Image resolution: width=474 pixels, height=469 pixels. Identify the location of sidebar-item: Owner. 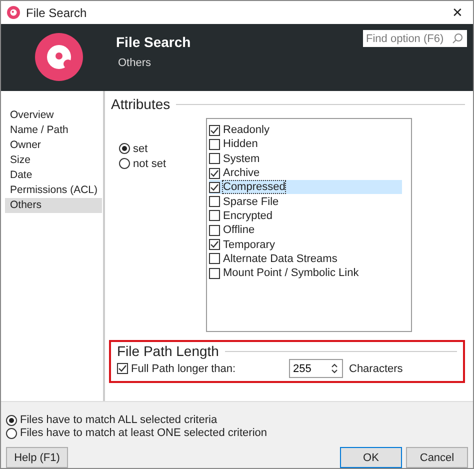
(53, 145).